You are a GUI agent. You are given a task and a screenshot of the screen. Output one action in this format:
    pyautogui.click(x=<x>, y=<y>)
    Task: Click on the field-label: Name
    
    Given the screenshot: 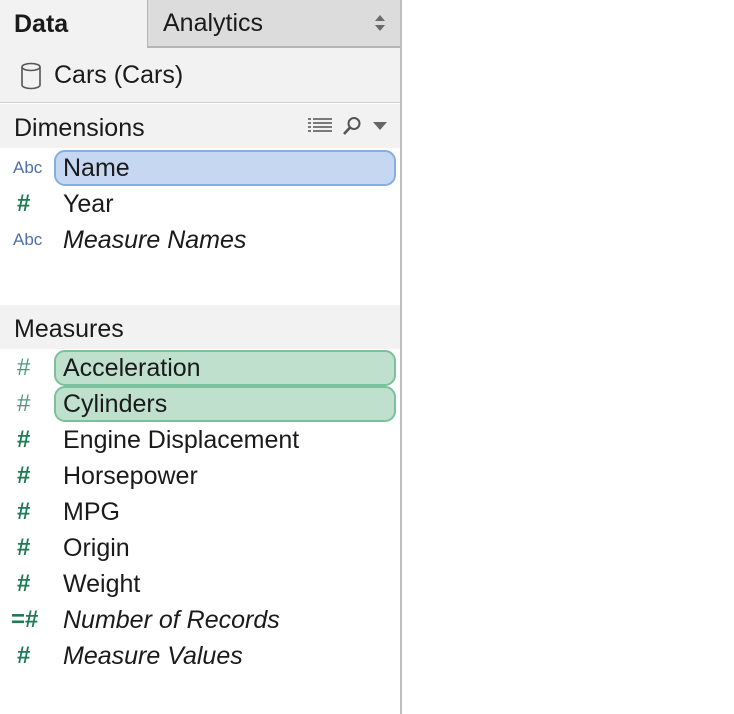 What is the action you would take?
    pyautogui.click(x=96, y=168)
    